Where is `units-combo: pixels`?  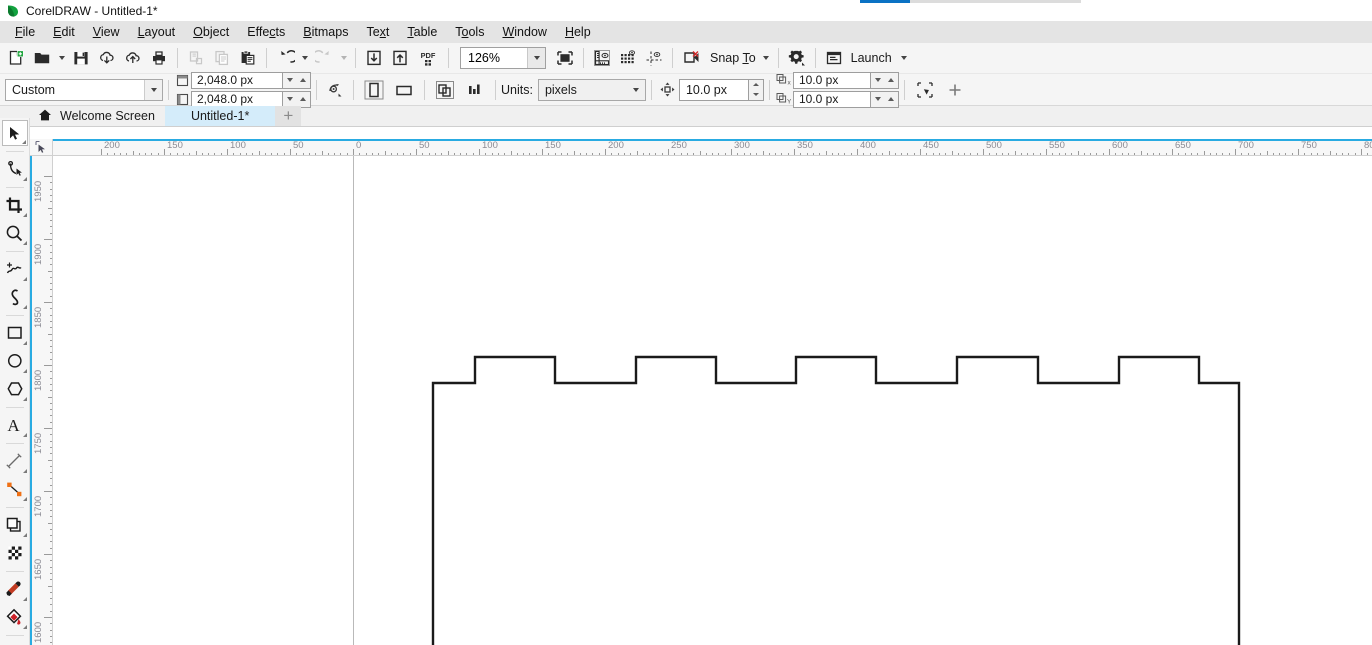
units-combo: pixels is located at coordinates (591, 89).